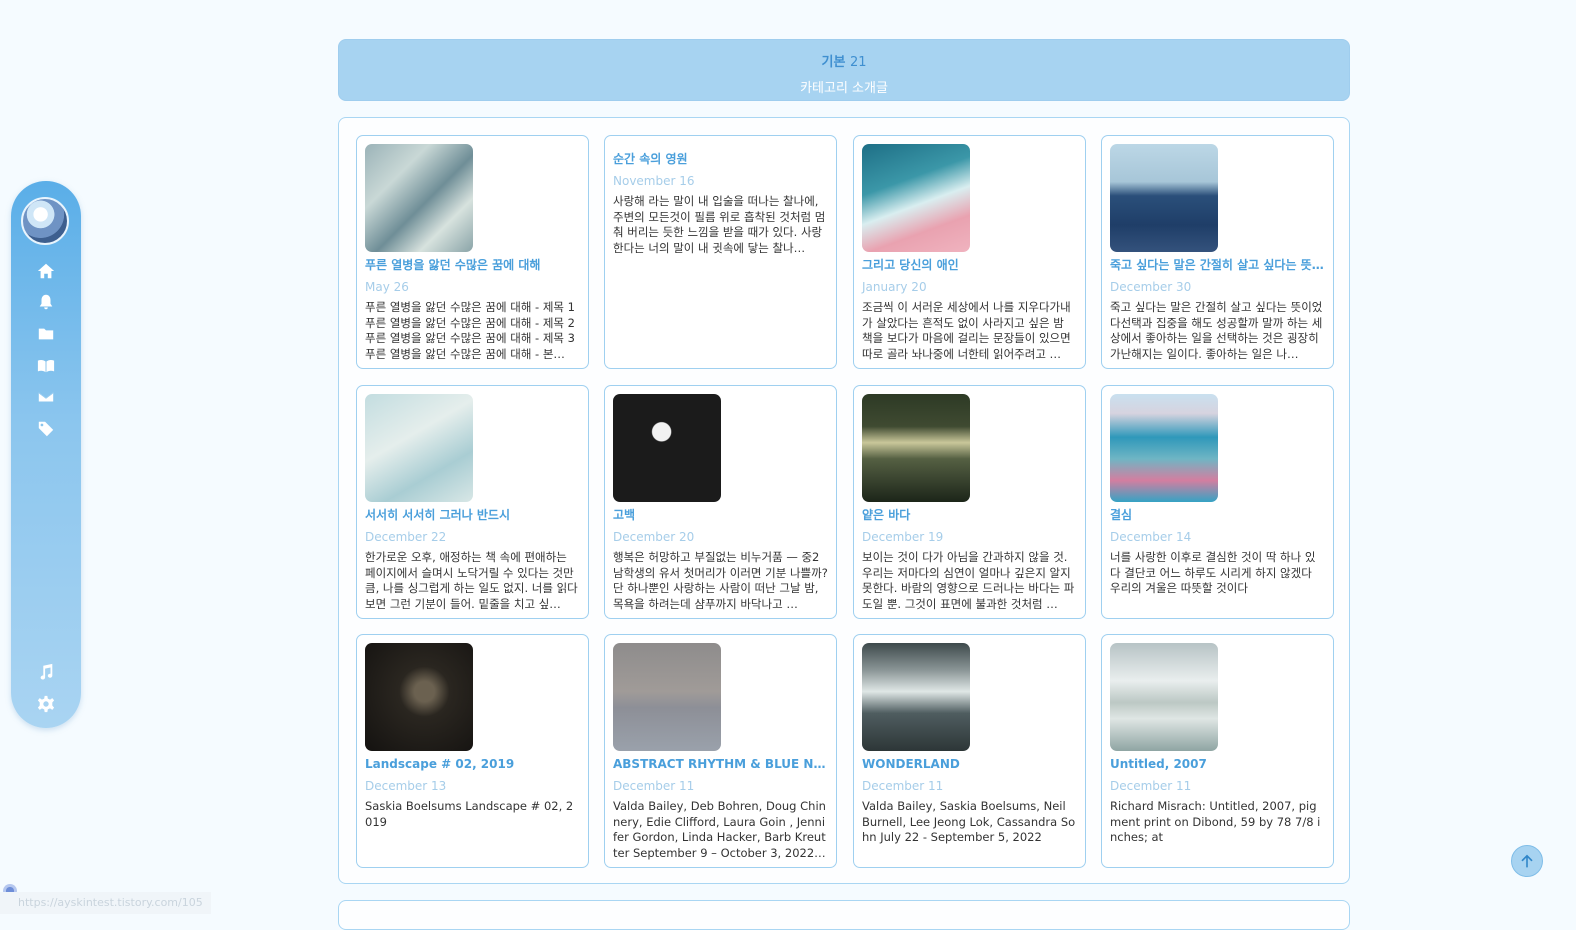 The height and width of the screenshot is (930, 1576). Describe the element at coordinates (844, 88) in the screenshot. I see `category-intro: 카테고리 소개글` at that location.